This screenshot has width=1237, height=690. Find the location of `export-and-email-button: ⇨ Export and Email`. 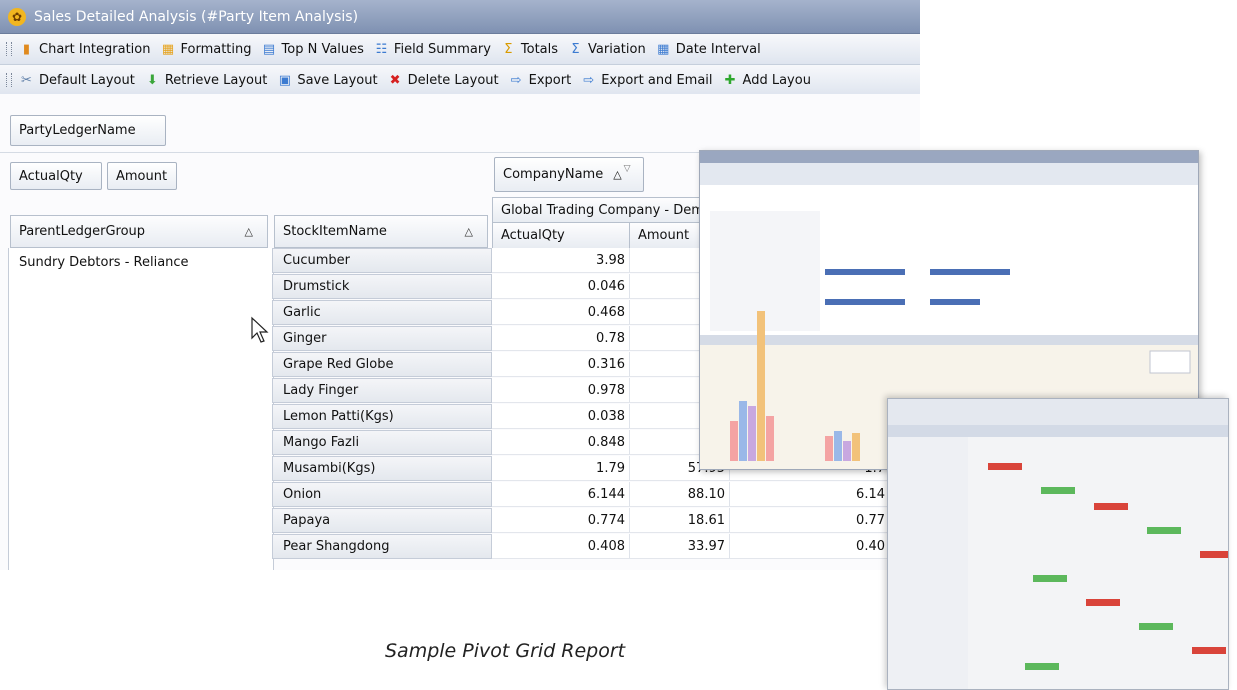

export-and-email-button: ⇨ Export and Email is located at coordinates (646, 80).